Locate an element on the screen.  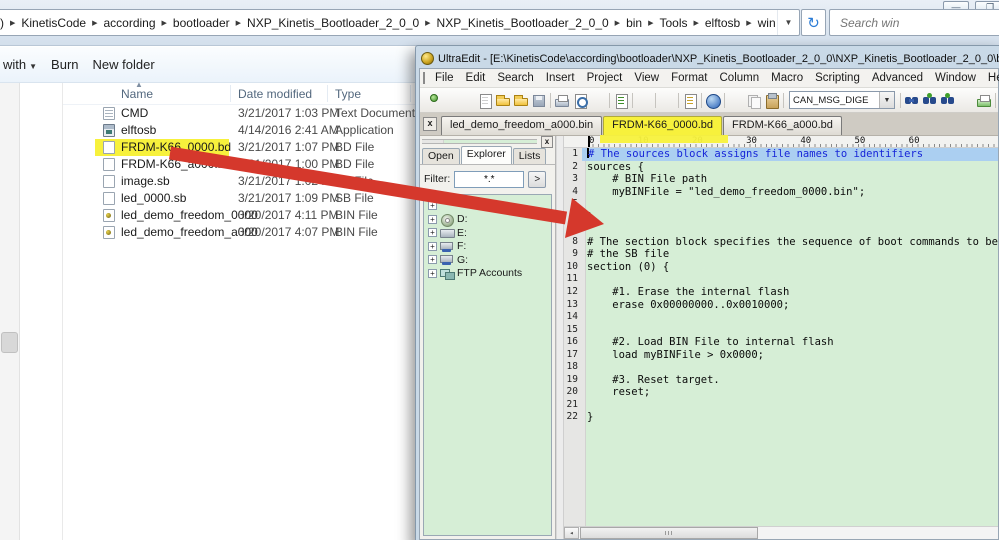
code-line: 13 erase 0x00000000..0x0010000; is located at coordinates (781, 305).